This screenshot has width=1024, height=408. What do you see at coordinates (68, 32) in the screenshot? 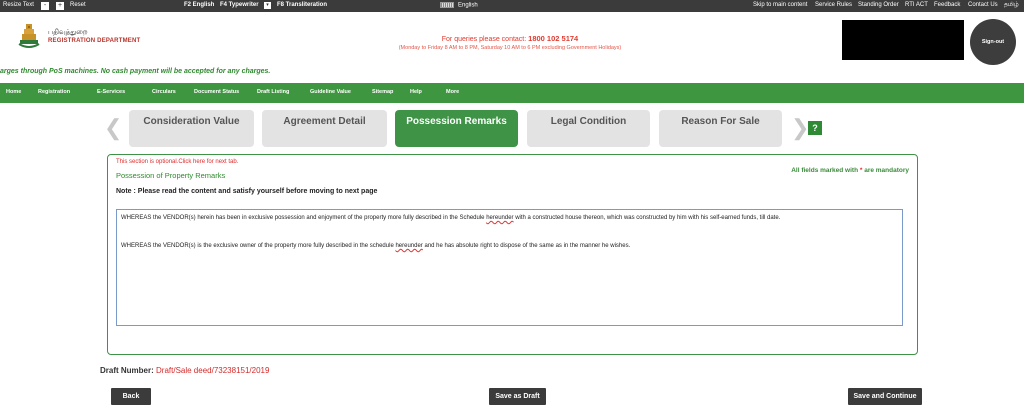
I see `logo-tamil-text: பதிவுத்துறை` at bounding box center [68, 32].